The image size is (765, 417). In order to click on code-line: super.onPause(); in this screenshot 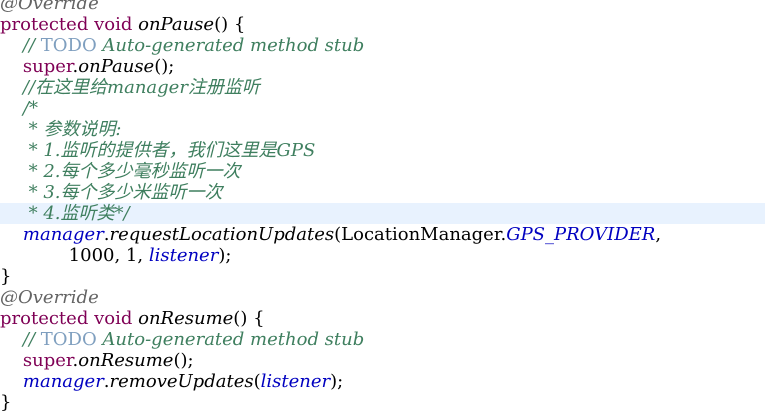, I will do `click(382, 66)`.